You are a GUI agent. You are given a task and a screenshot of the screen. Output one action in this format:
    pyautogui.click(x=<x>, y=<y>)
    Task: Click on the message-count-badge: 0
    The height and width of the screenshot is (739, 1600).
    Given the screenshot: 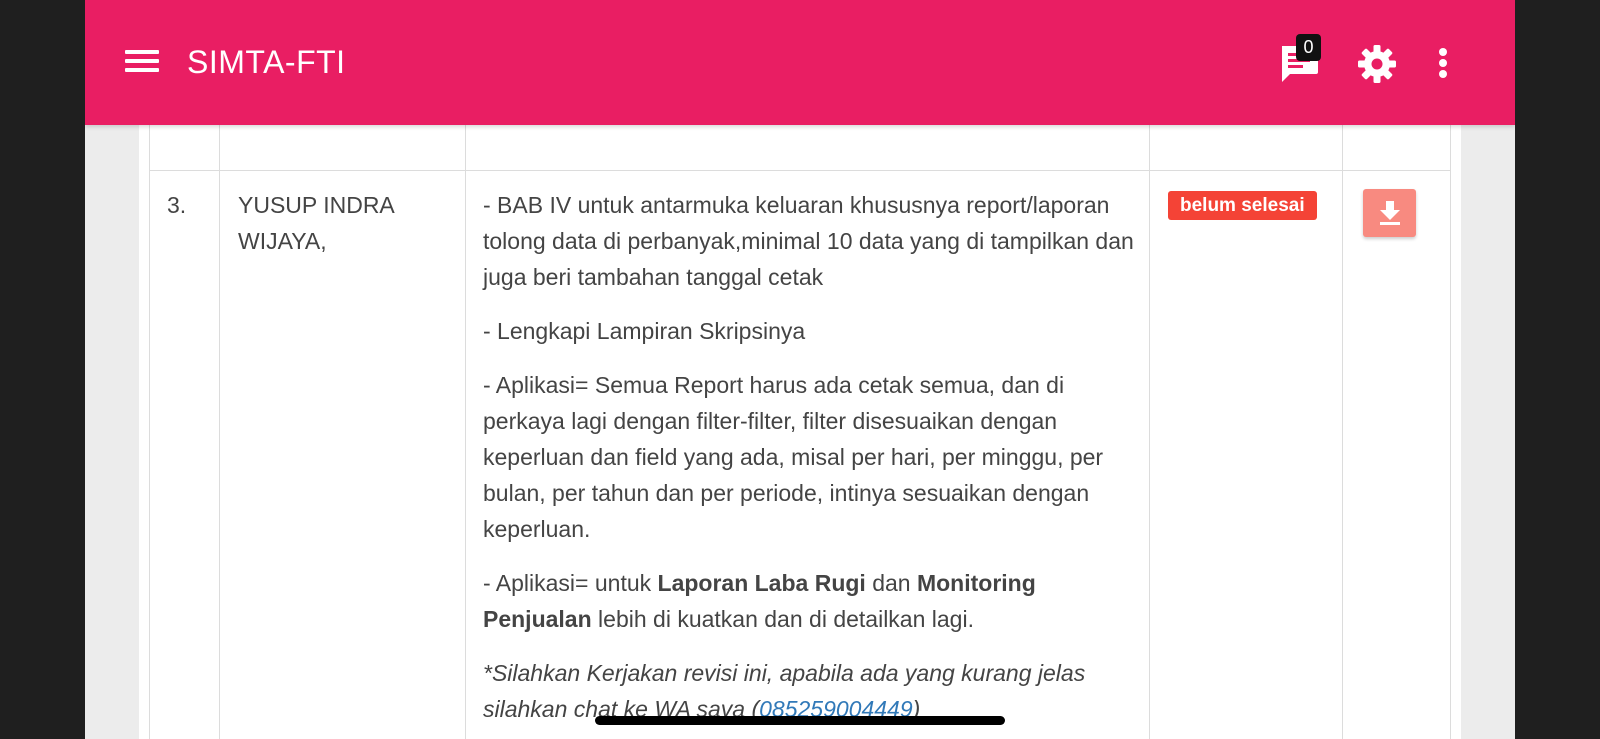 What is the action you would take?
    pyautogui.click(x=1308, y=47)
    